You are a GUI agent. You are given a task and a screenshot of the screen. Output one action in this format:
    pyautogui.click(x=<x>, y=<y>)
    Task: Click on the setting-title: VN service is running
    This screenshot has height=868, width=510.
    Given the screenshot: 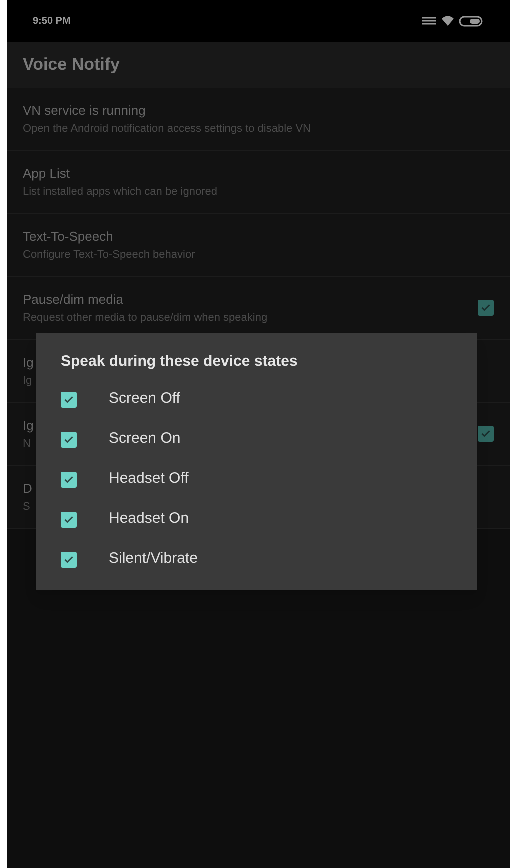 What is the action you would take?
    pyautogui.click(x=85, y=111)
    